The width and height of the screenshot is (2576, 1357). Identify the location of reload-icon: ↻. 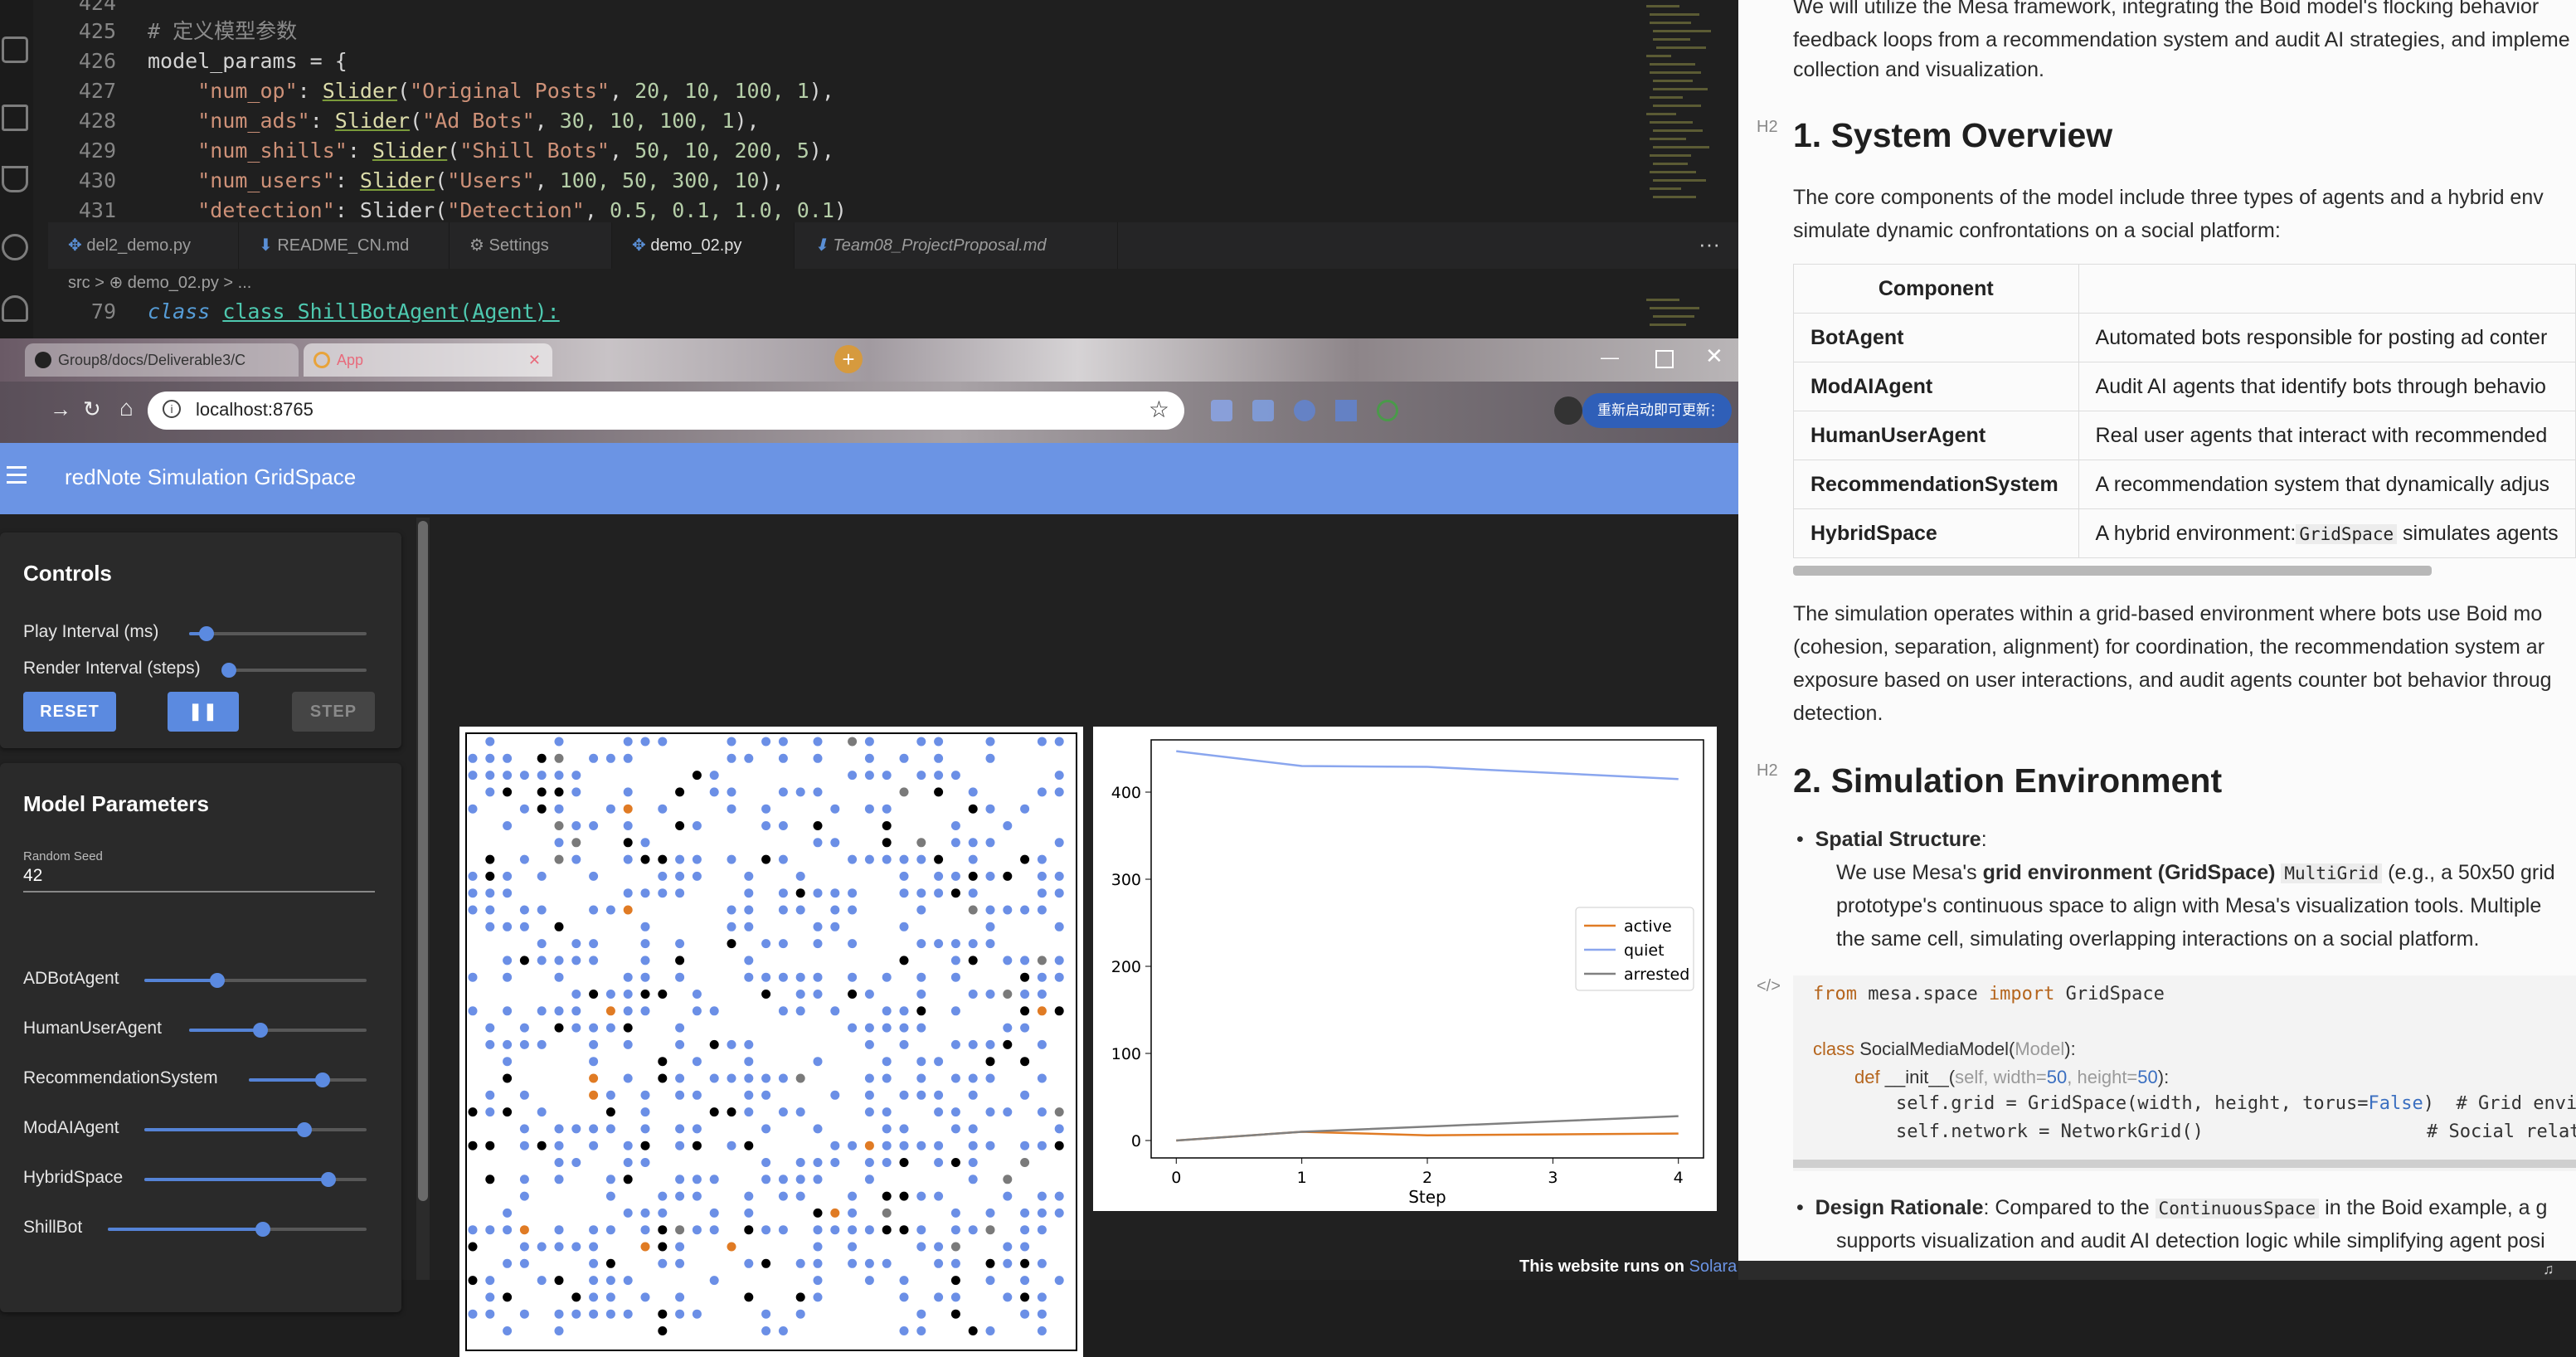
(92, 409).